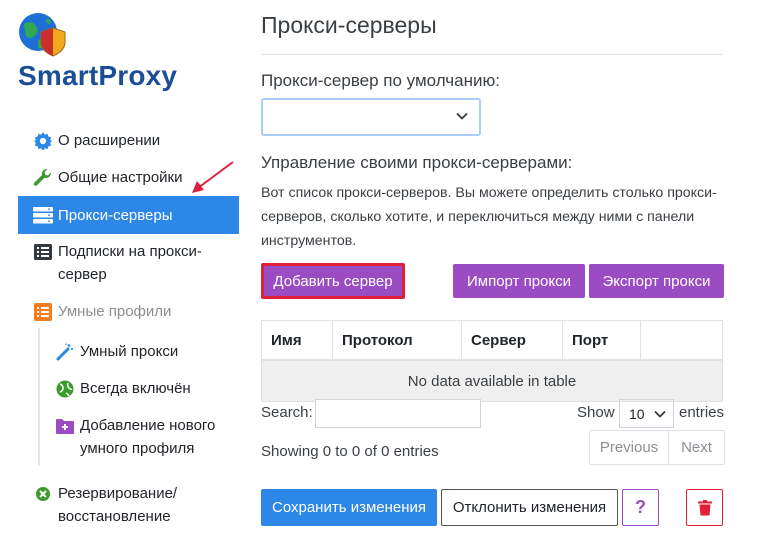  Describe the element at coordinates (696, 447) in the screenshot. I see `next-page-button: Next` at that location.